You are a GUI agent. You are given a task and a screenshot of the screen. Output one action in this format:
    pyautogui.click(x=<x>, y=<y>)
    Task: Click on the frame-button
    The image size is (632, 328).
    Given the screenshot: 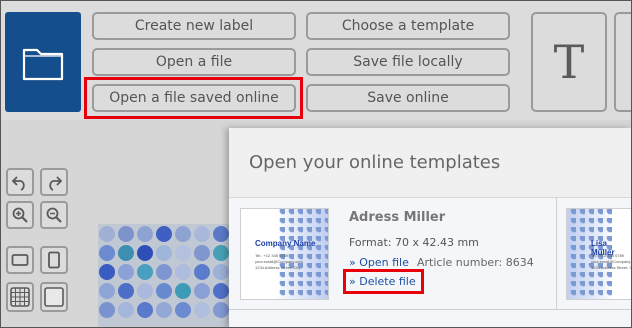 What is the action you would take?
    pyautogui.click(x=54, y=297)
    